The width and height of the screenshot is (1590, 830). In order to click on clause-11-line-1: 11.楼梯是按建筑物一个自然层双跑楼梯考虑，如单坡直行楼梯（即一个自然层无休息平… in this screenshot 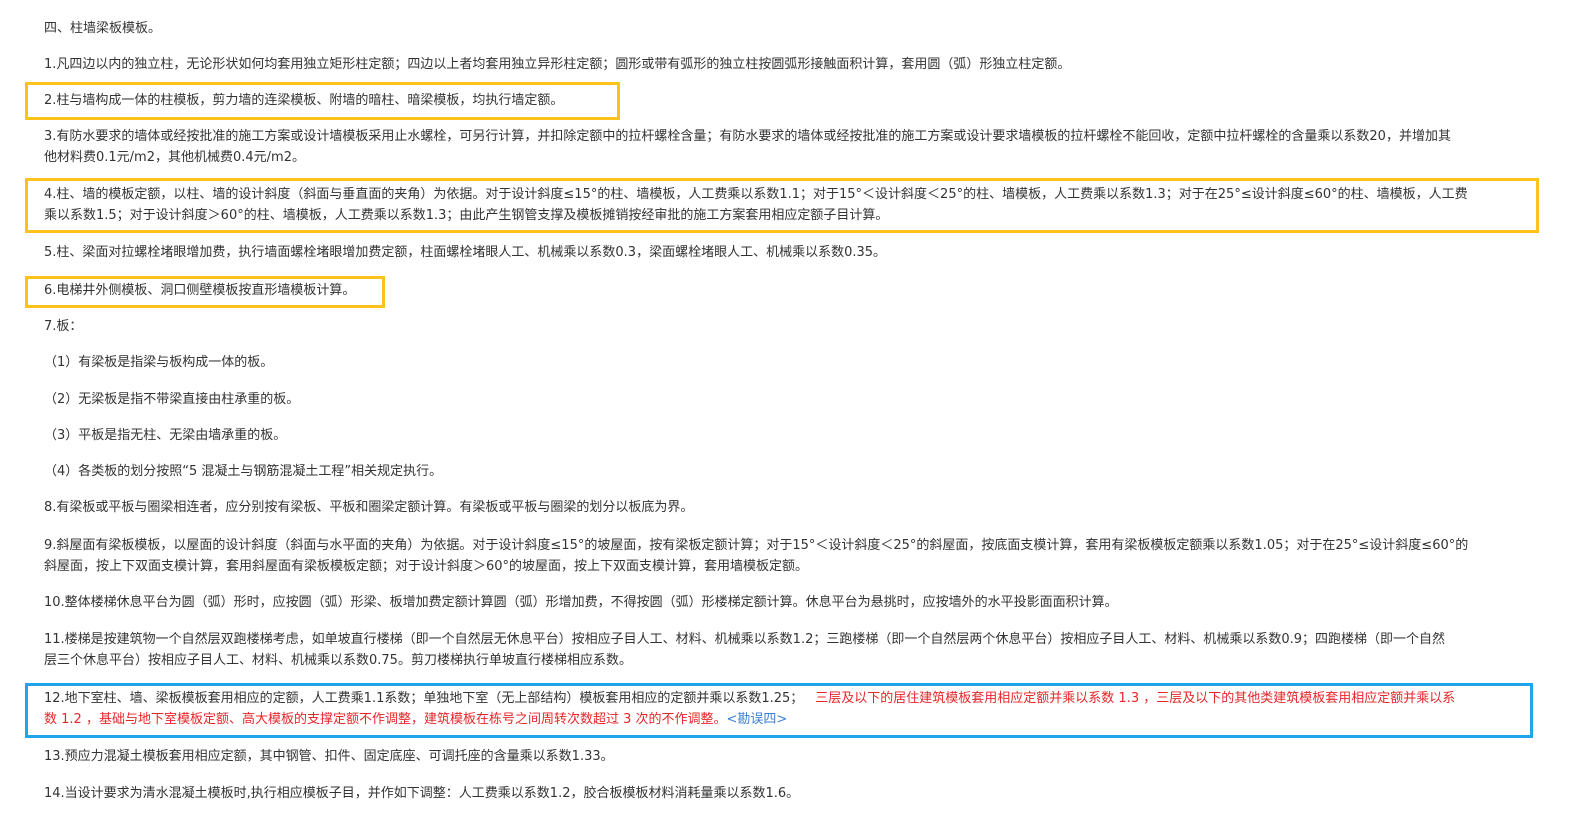, I will do `click(745, 639)`.